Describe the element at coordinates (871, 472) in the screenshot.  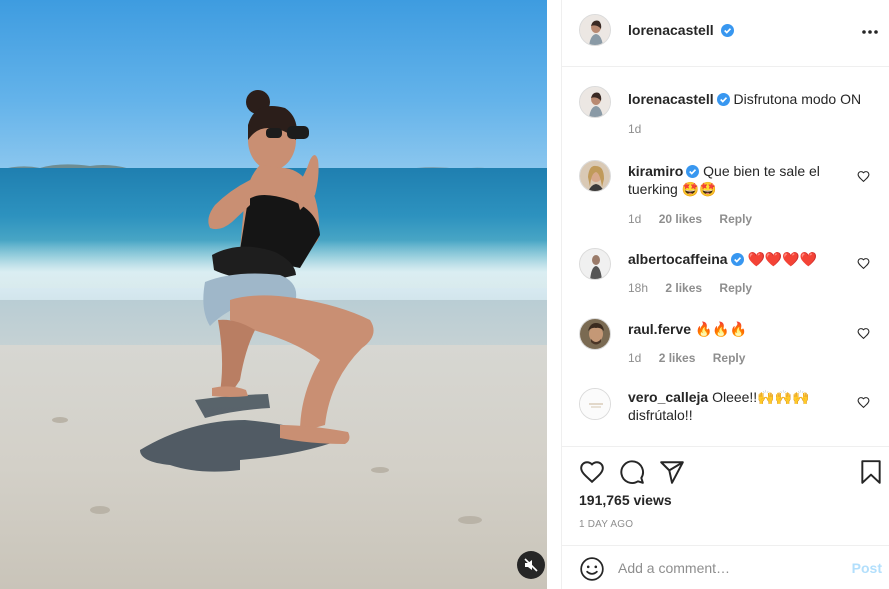
I see `bookmark-icon` at that location.